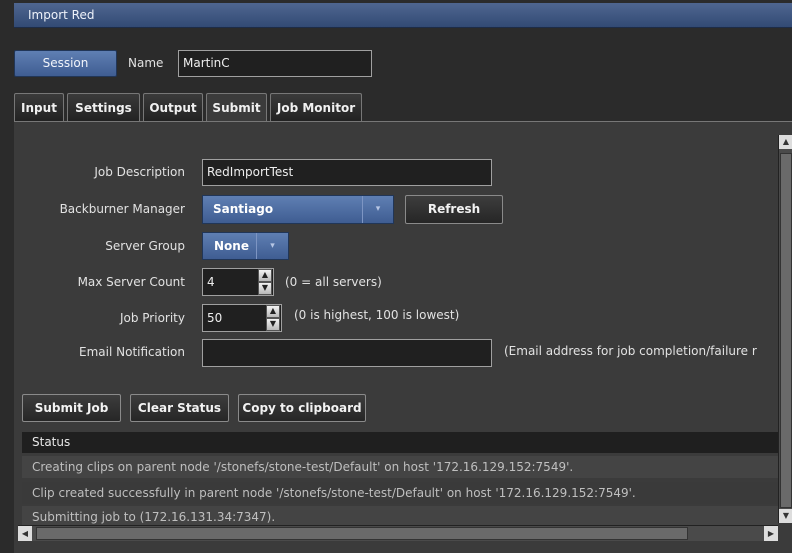 The height and width of the screenshot is (553, 792). Describe the element at coordinates (333, 282) in the screenshot. I see `max-server-count-hint: (0 = all servers)` at that location.